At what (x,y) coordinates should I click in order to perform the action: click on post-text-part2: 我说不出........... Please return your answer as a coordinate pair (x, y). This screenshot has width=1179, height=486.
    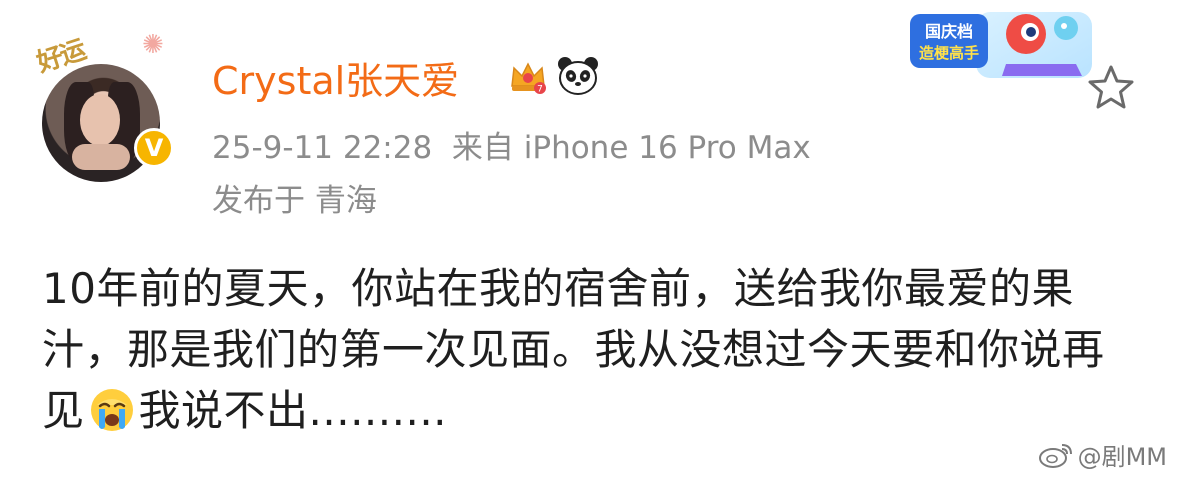
    Looking at the image, I should click on (293, 410).